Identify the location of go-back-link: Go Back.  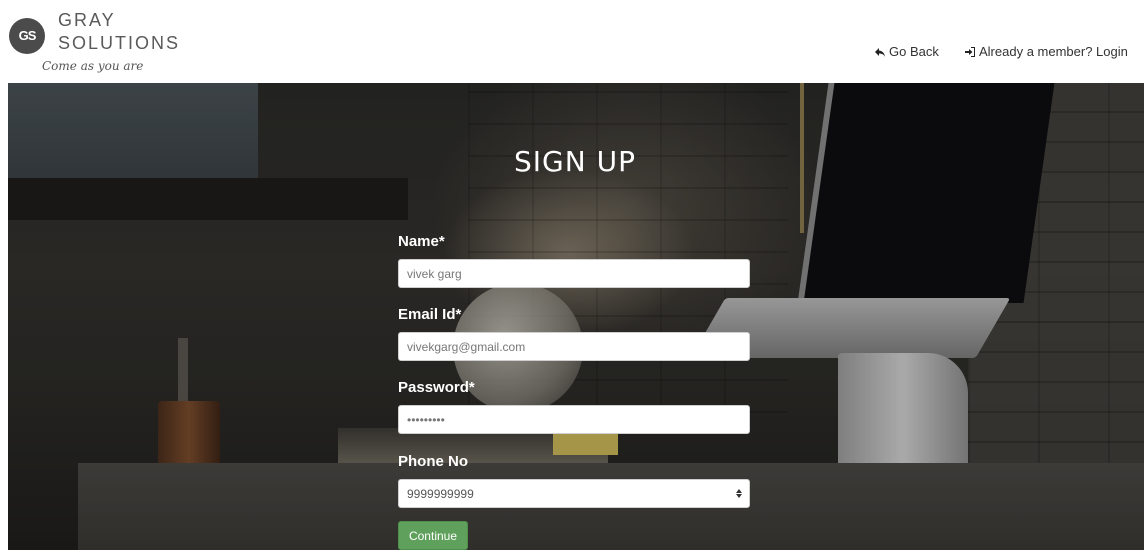
(906, 51).